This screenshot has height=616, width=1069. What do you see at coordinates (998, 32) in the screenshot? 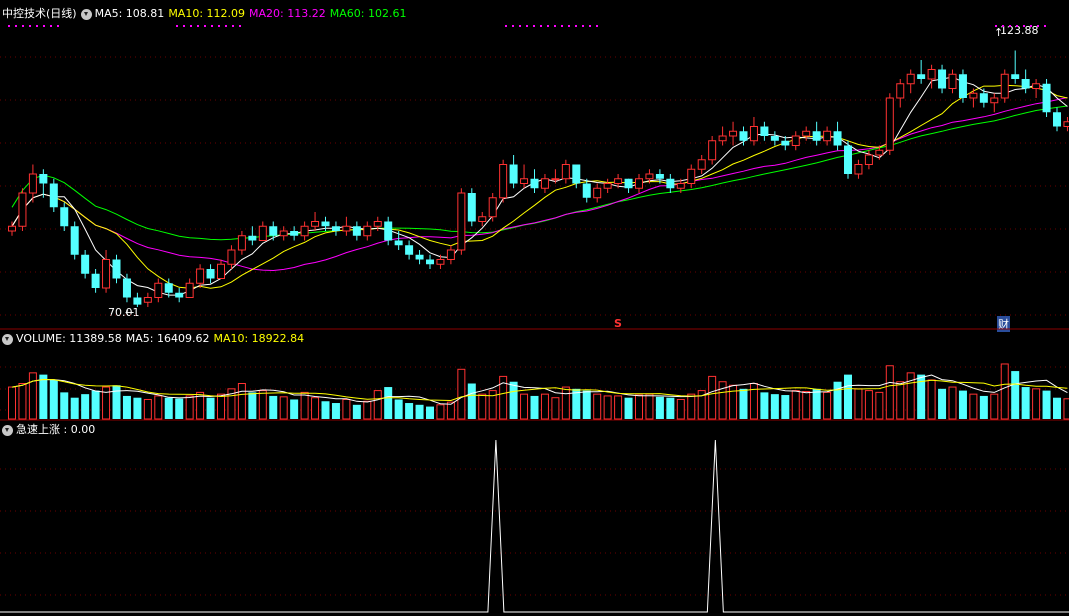
I see `high-arrow-glyph: ↑` at bounding box center [998, 32].